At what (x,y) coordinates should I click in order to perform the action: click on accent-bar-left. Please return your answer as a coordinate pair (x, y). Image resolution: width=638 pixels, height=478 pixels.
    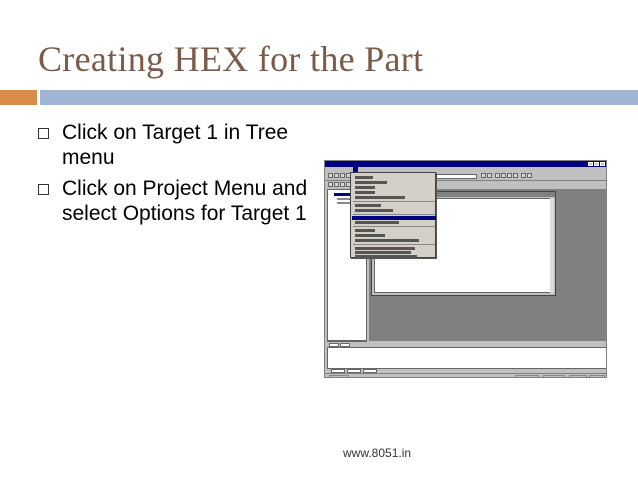
    Looking at the image, I should click on (18, 97).